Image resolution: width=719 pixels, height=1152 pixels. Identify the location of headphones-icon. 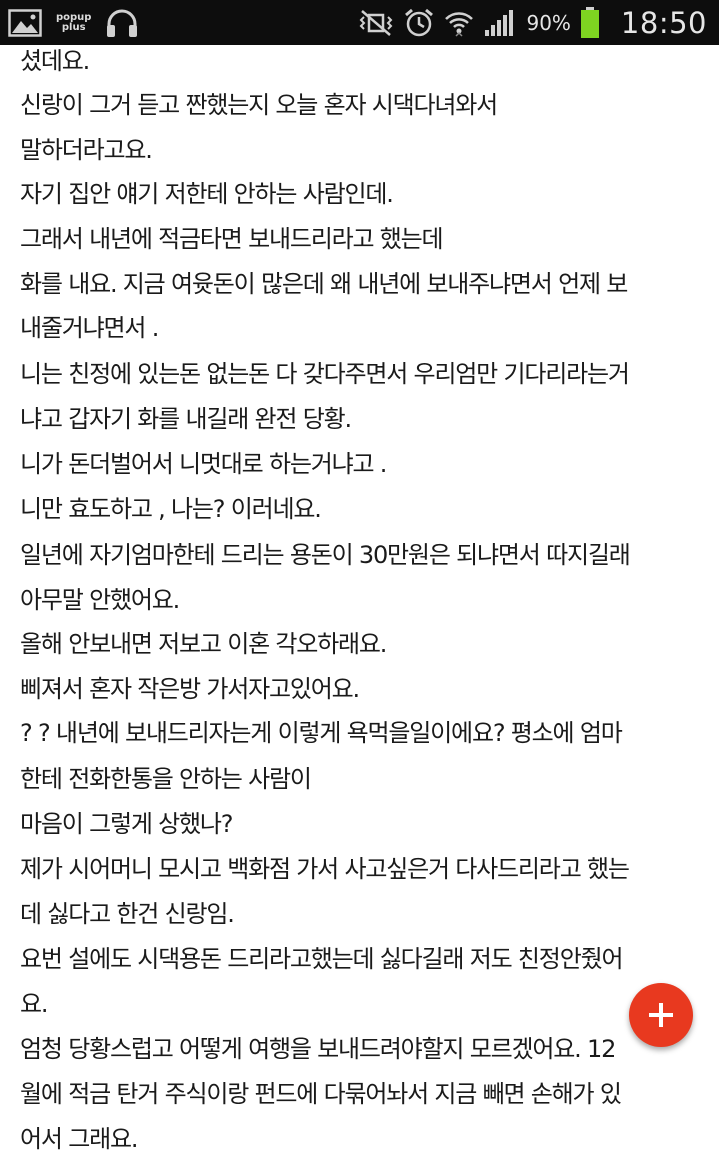
(122, 23).